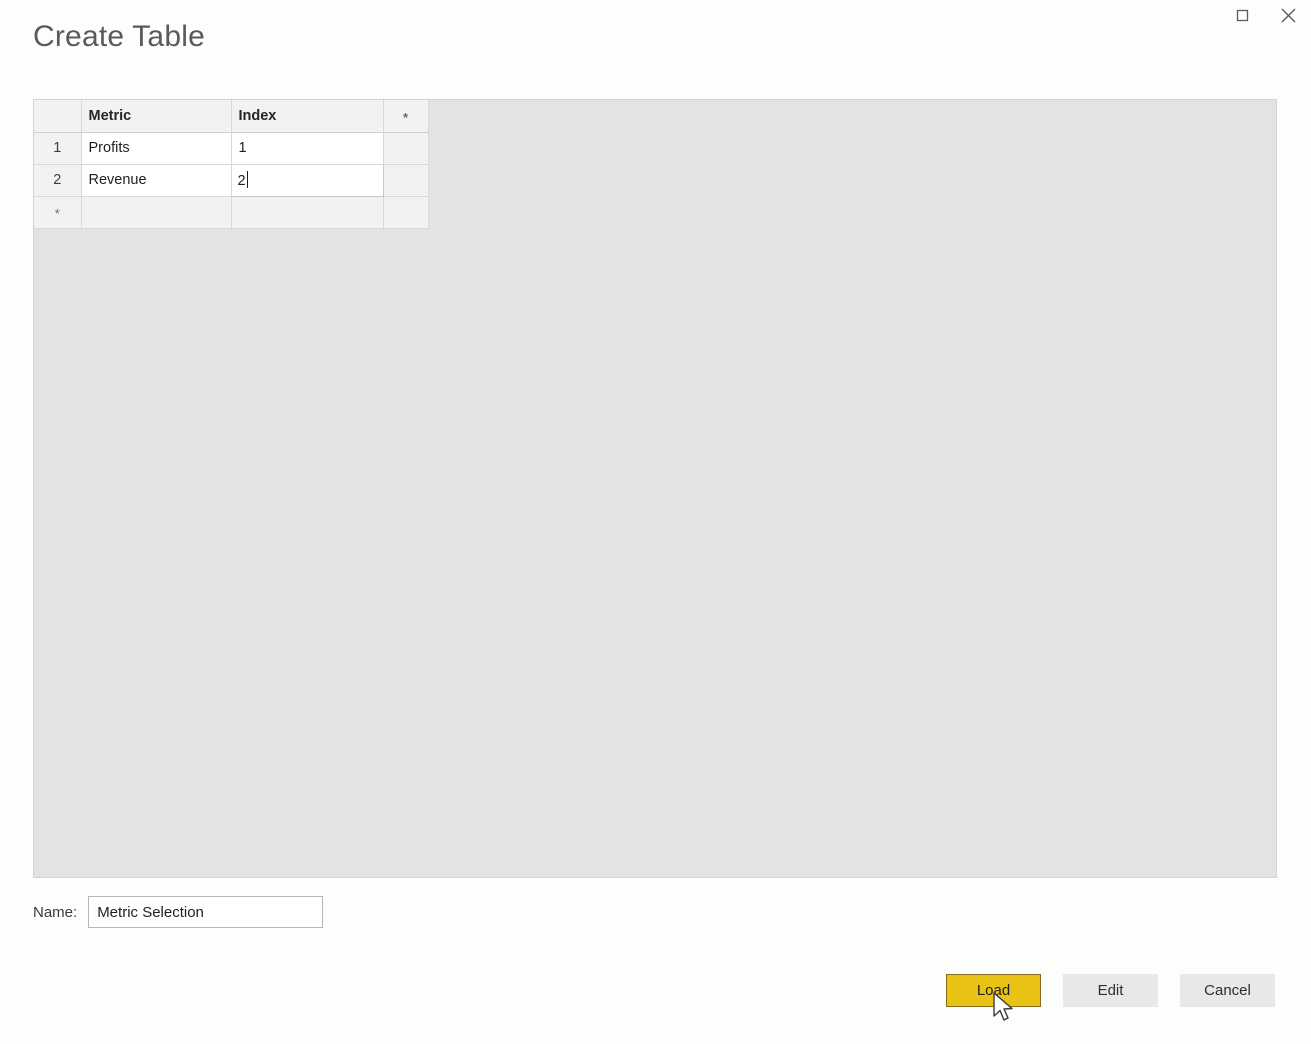 Image resolution: width=1311 pixels, height=1044 pixels. I want to click on column-header-new: *, so click(406, 116).